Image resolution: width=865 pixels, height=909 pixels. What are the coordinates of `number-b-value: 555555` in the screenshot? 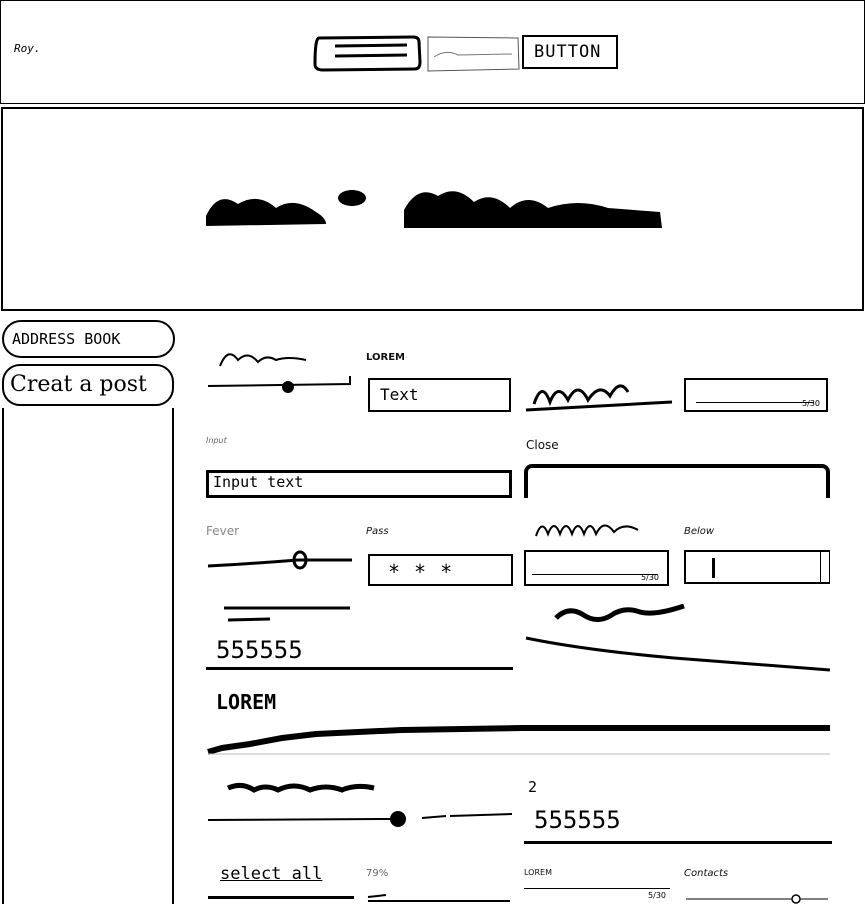 It's located at (577, 820).